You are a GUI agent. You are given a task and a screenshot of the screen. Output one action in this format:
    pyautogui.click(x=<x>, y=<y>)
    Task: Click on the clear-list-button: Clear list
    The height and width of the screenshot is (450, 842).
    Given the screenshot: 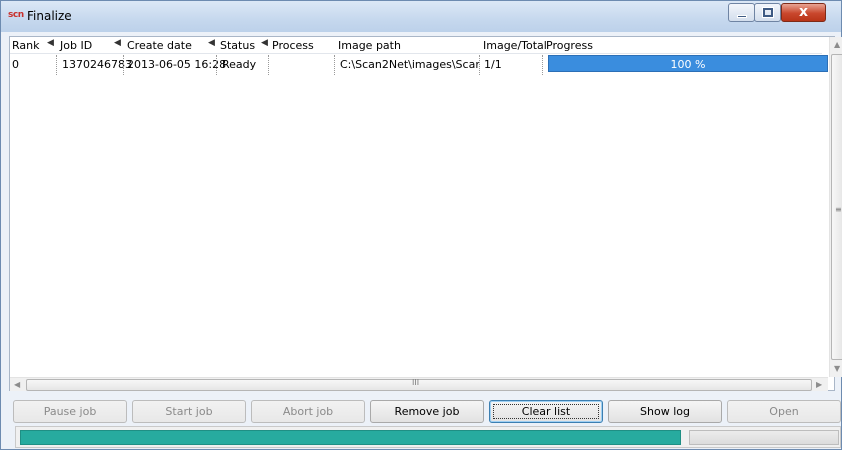 What is the action you would take?
    pyautogui.click(x=546, y=411)
    